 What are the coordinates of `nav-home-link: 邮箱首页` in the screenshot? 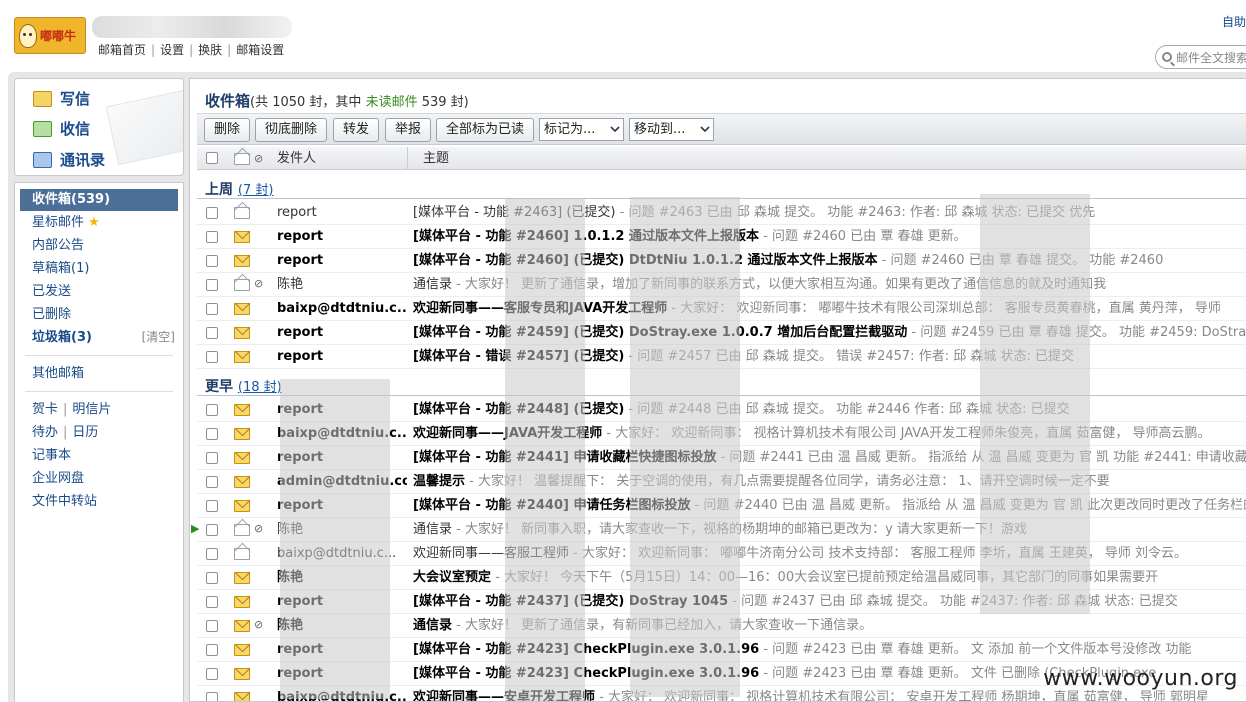 It's located at (122, 50).